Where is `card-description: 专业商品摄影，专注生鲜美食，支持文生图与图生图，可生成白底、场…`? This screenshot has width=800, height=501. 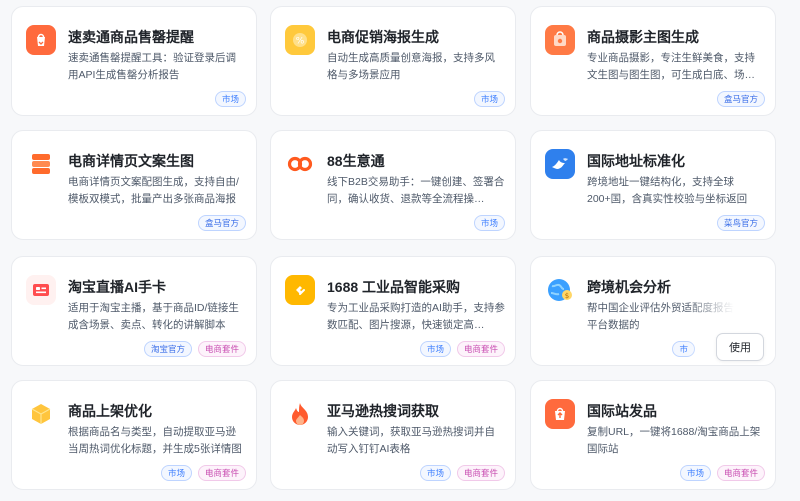
card-description: 专业商品摄影，专注生鲜美食，支持文生图与图生图，可生成白底、场… is located at coordinates (671, 66).